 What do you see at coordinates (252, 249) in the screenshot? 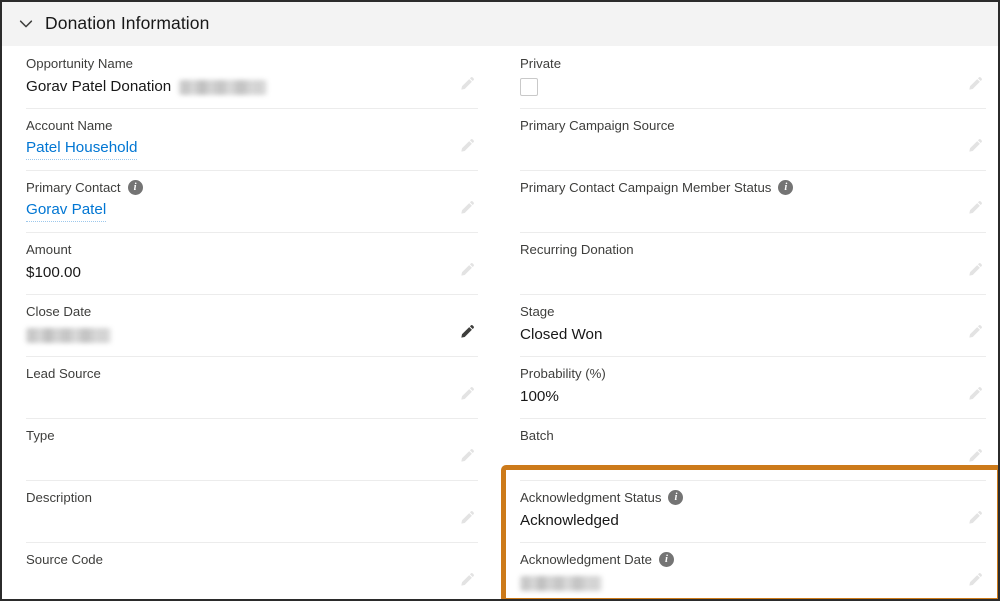
I see `field-label-amount: Amount` at bounding box center [252, 249].